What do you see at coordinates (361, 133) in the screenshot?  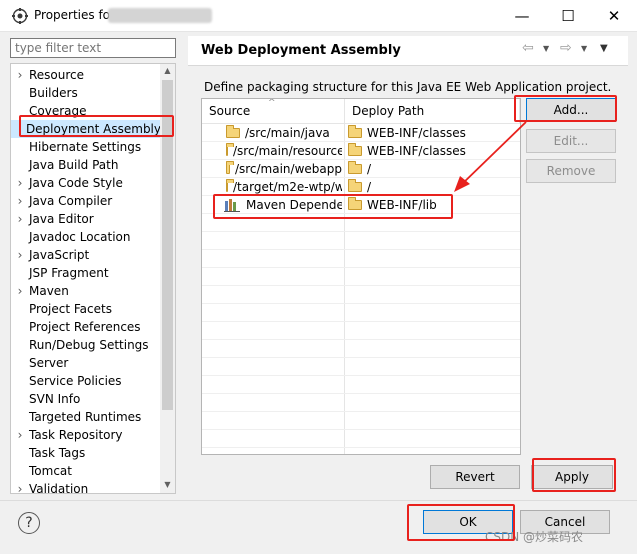 I see `table-row: /src/main/java WEB-INF/classes` at bounding box center [361, 133].